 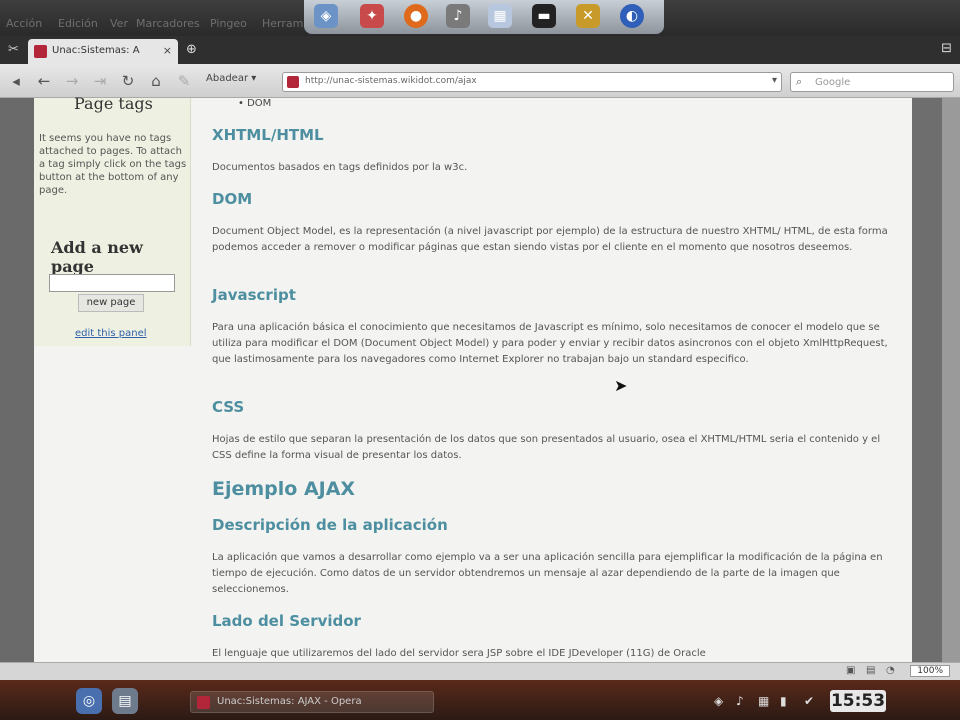 What do you see at coordinates (232, 199) in the screenshot?
I see `section-heading-dom: DOM` at bounding box center [232, 199].